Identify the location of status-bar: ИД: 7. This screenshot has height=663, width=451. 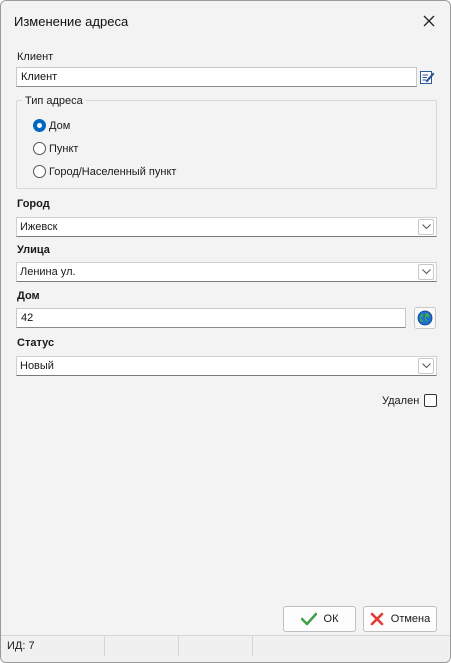
(225, 648).